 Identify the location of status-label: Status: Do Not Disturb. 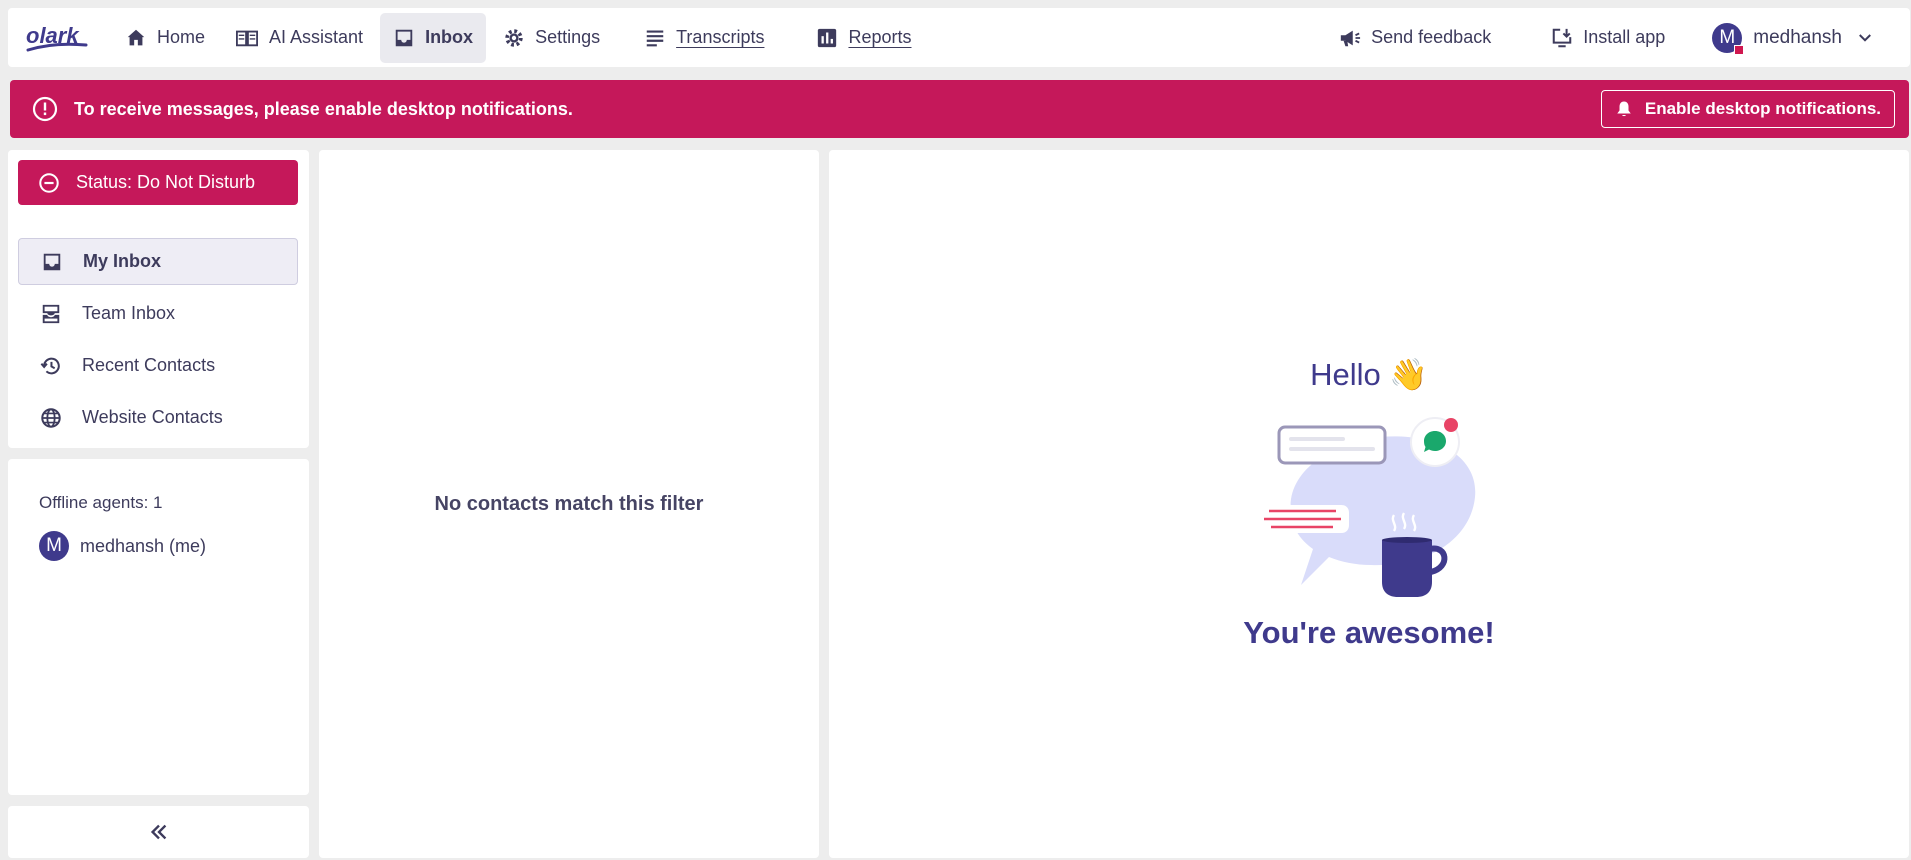
(166, 182).